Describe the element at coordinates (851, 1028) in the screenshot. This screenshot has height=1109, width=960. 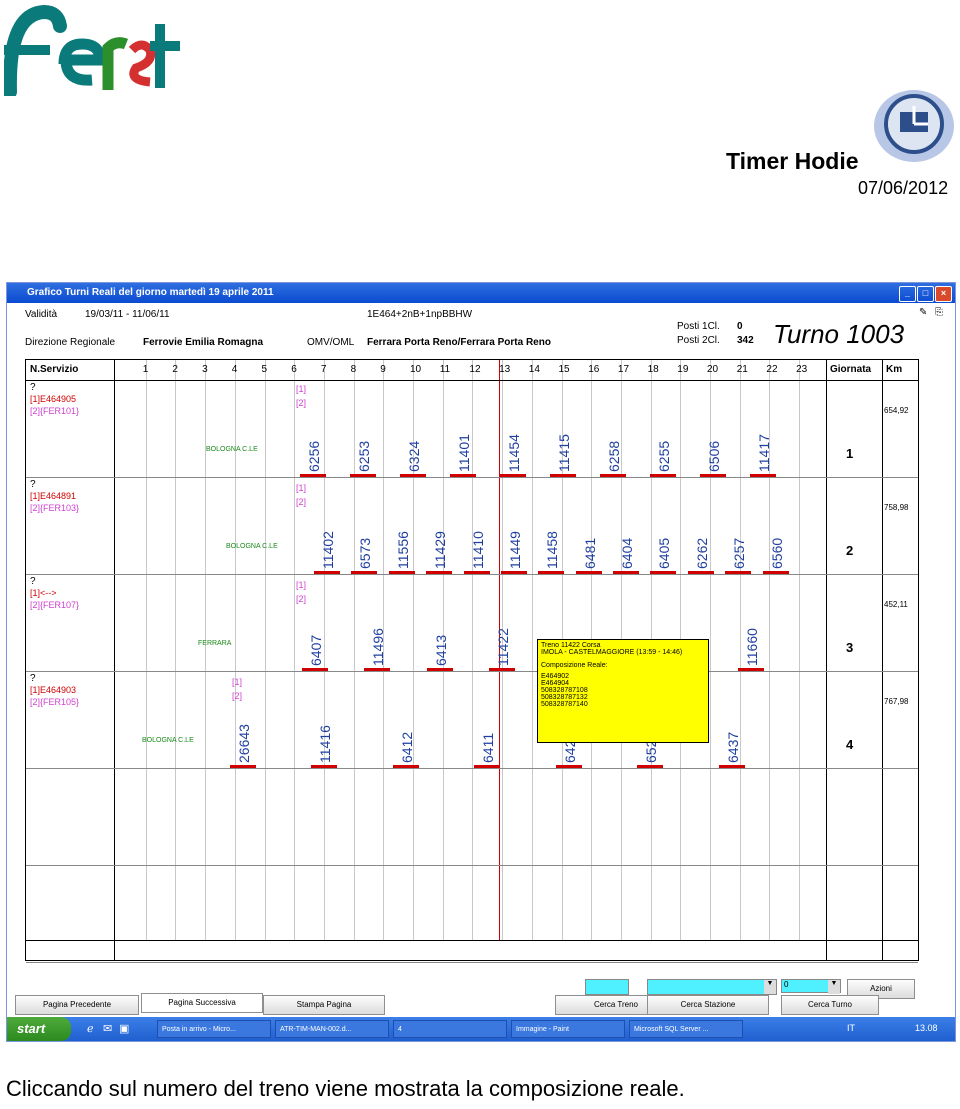
I see `language-indicator: IT` at that location.